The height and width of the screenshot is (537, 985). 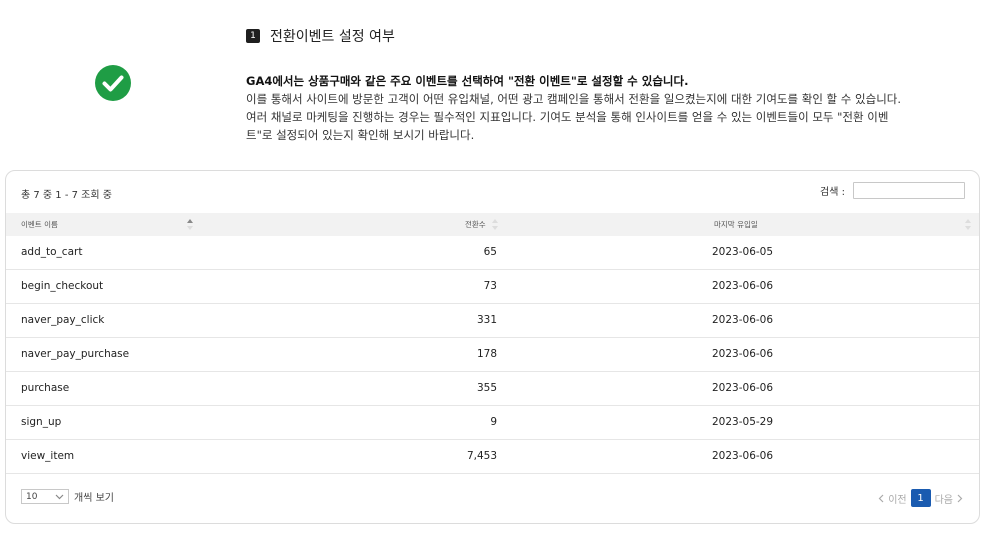 I want to click on search-label: 검색 :, so click(x=832, y=192).